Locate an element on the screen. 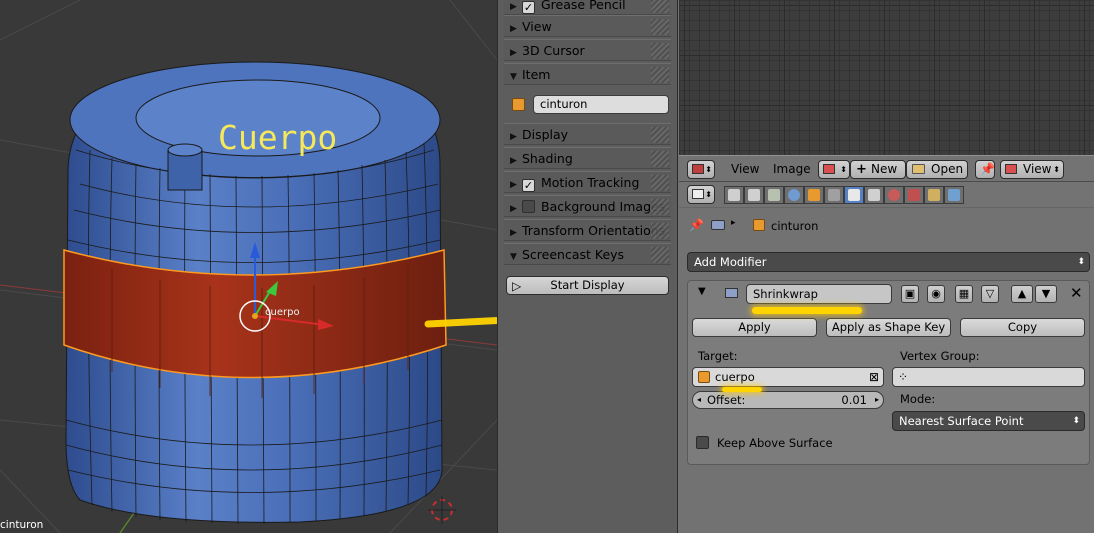  image-browse-button: ⬍ is located at coordinates (834, 169).